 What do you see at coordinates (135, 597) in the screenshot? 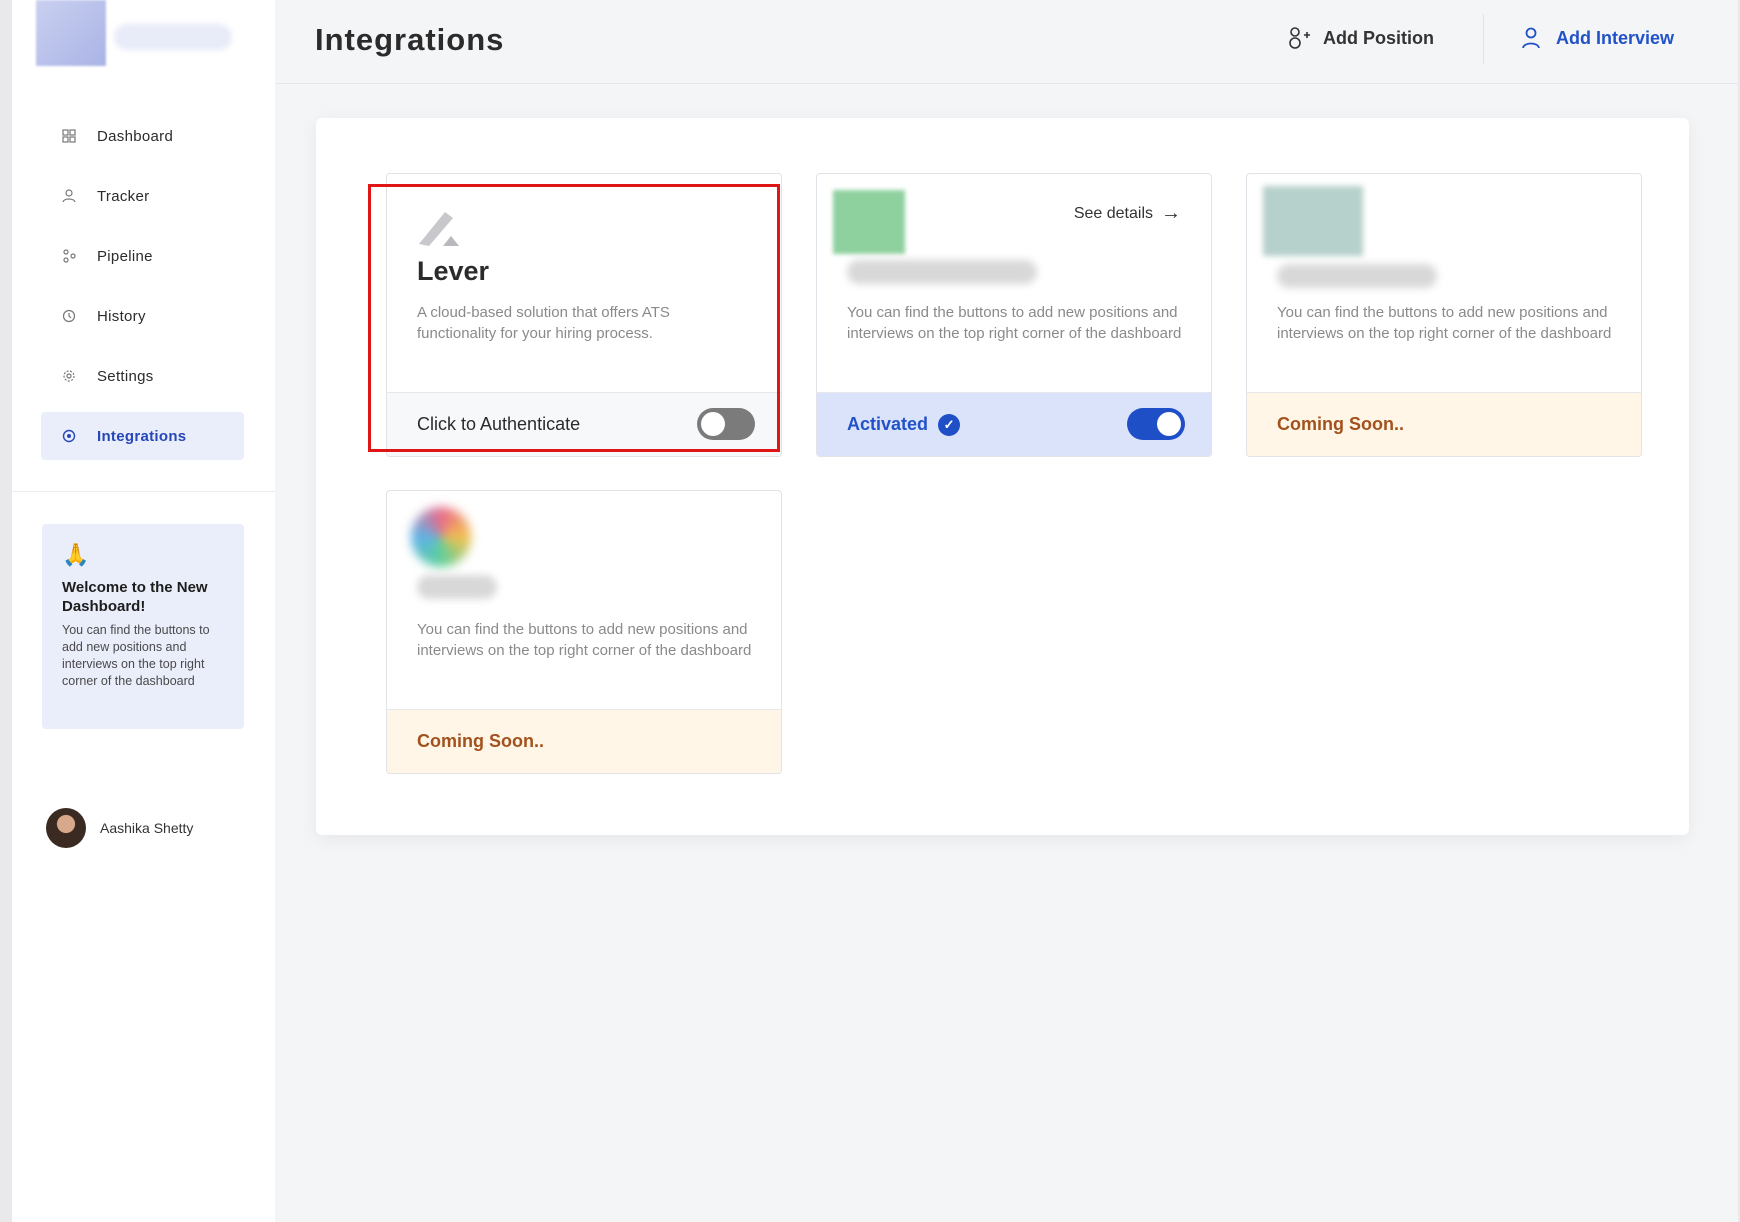
I see `welcome-title: Welcome to the New Dashboard!` at bounding box center [135, 597].